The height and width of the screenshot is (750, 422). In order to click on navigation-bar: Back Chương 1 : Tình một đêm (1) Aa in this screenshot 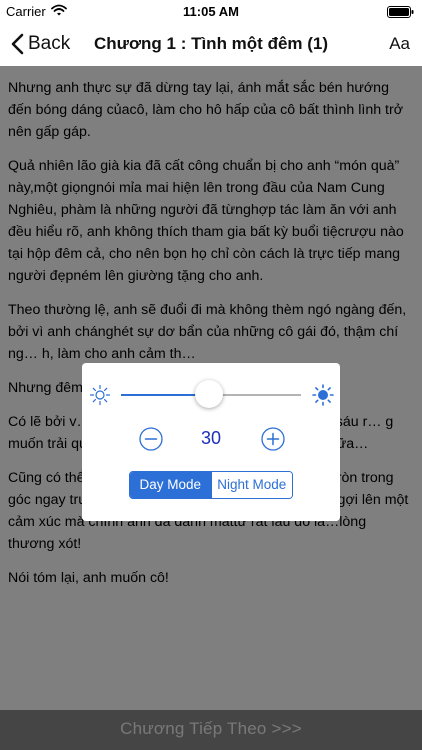, I will do `click(211, 44)`.